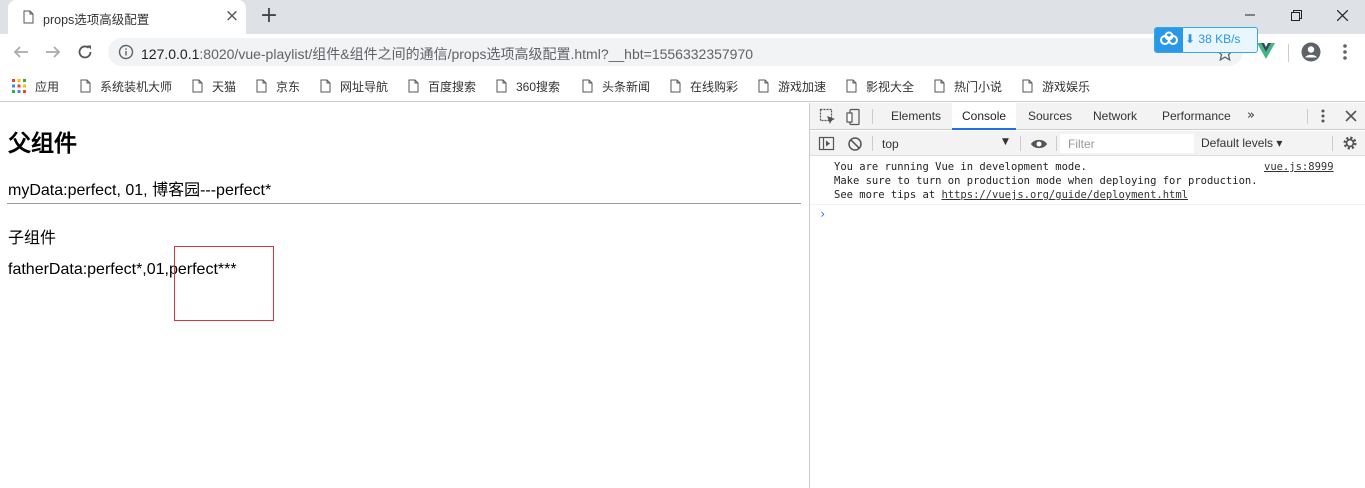 The height and width of the screenshot is (488, 1365). I want to click on reload-button, so click(85, 52).